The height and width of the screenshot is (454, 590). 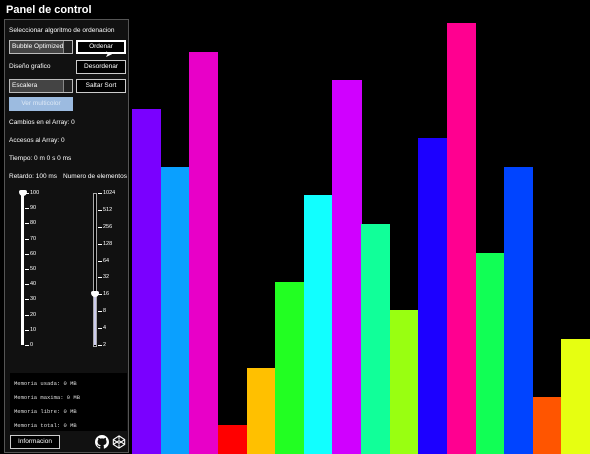 I want to click on elements-tick-label: 16, so click(x=106, y=294).